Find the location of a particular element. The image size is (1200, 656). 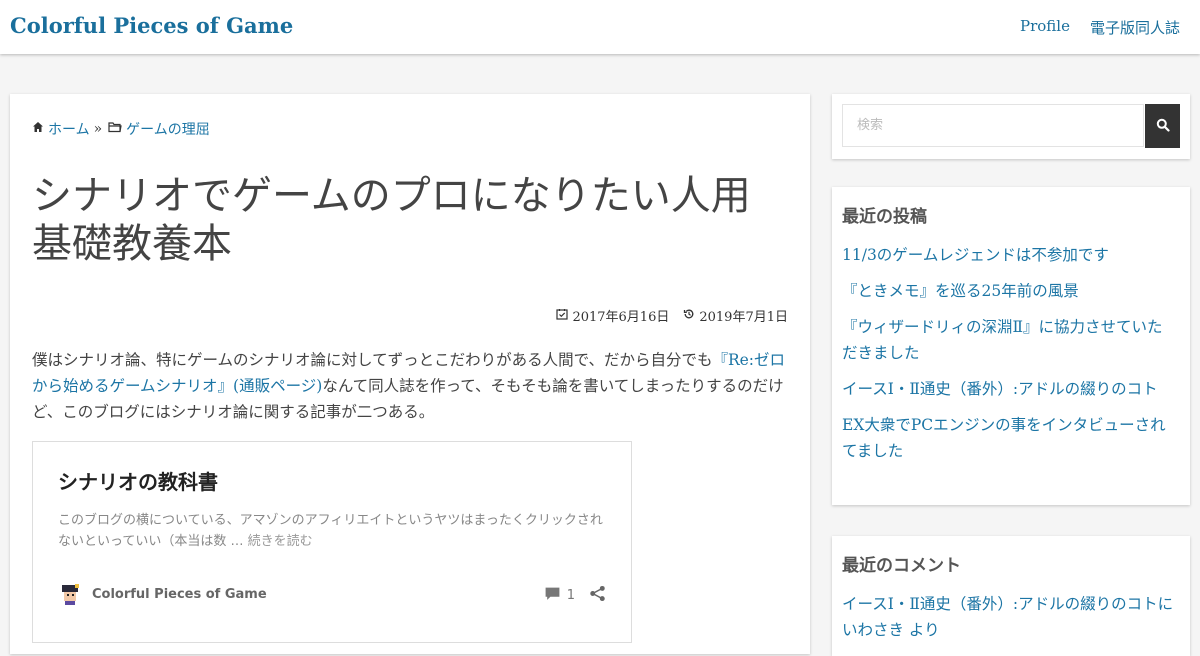

comment-count: 1 is located at coordinates (559, 595).